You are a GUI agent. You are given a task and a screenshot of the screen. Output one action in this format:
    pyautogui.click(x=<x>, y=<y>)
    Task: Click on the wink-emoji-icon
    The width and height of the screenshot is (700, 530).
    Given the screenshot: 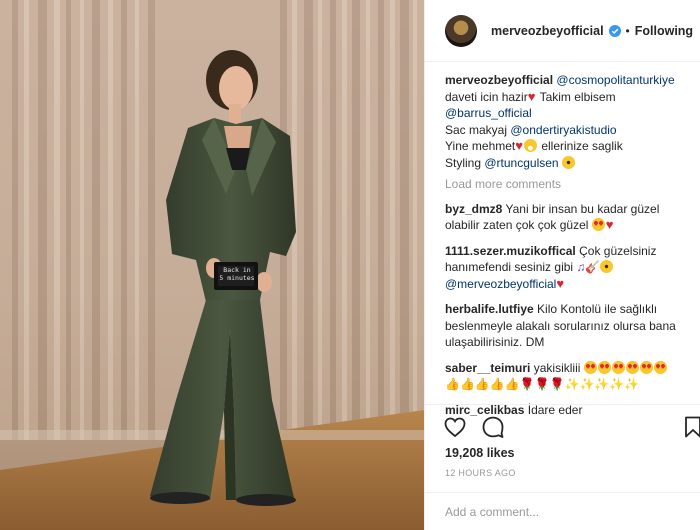 What is the action you would take?
    pyautogui.click(x=568, y=162)
    